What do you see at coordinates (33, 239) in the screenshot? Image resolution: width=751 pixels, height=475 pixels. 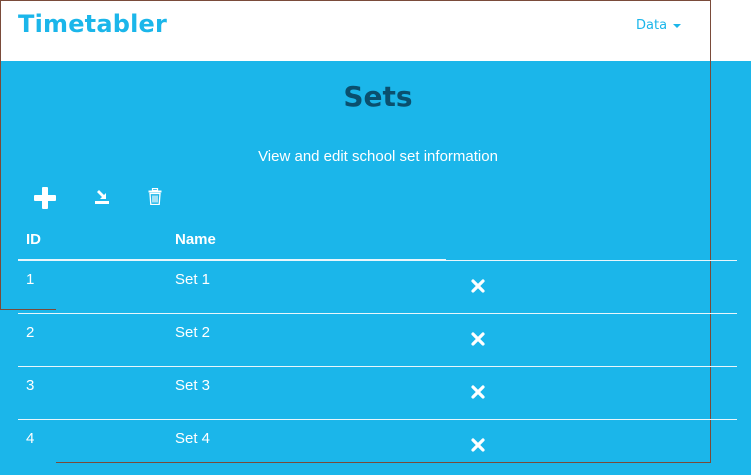 I see `column-header-id: ID` at bounding box center [33, 239].